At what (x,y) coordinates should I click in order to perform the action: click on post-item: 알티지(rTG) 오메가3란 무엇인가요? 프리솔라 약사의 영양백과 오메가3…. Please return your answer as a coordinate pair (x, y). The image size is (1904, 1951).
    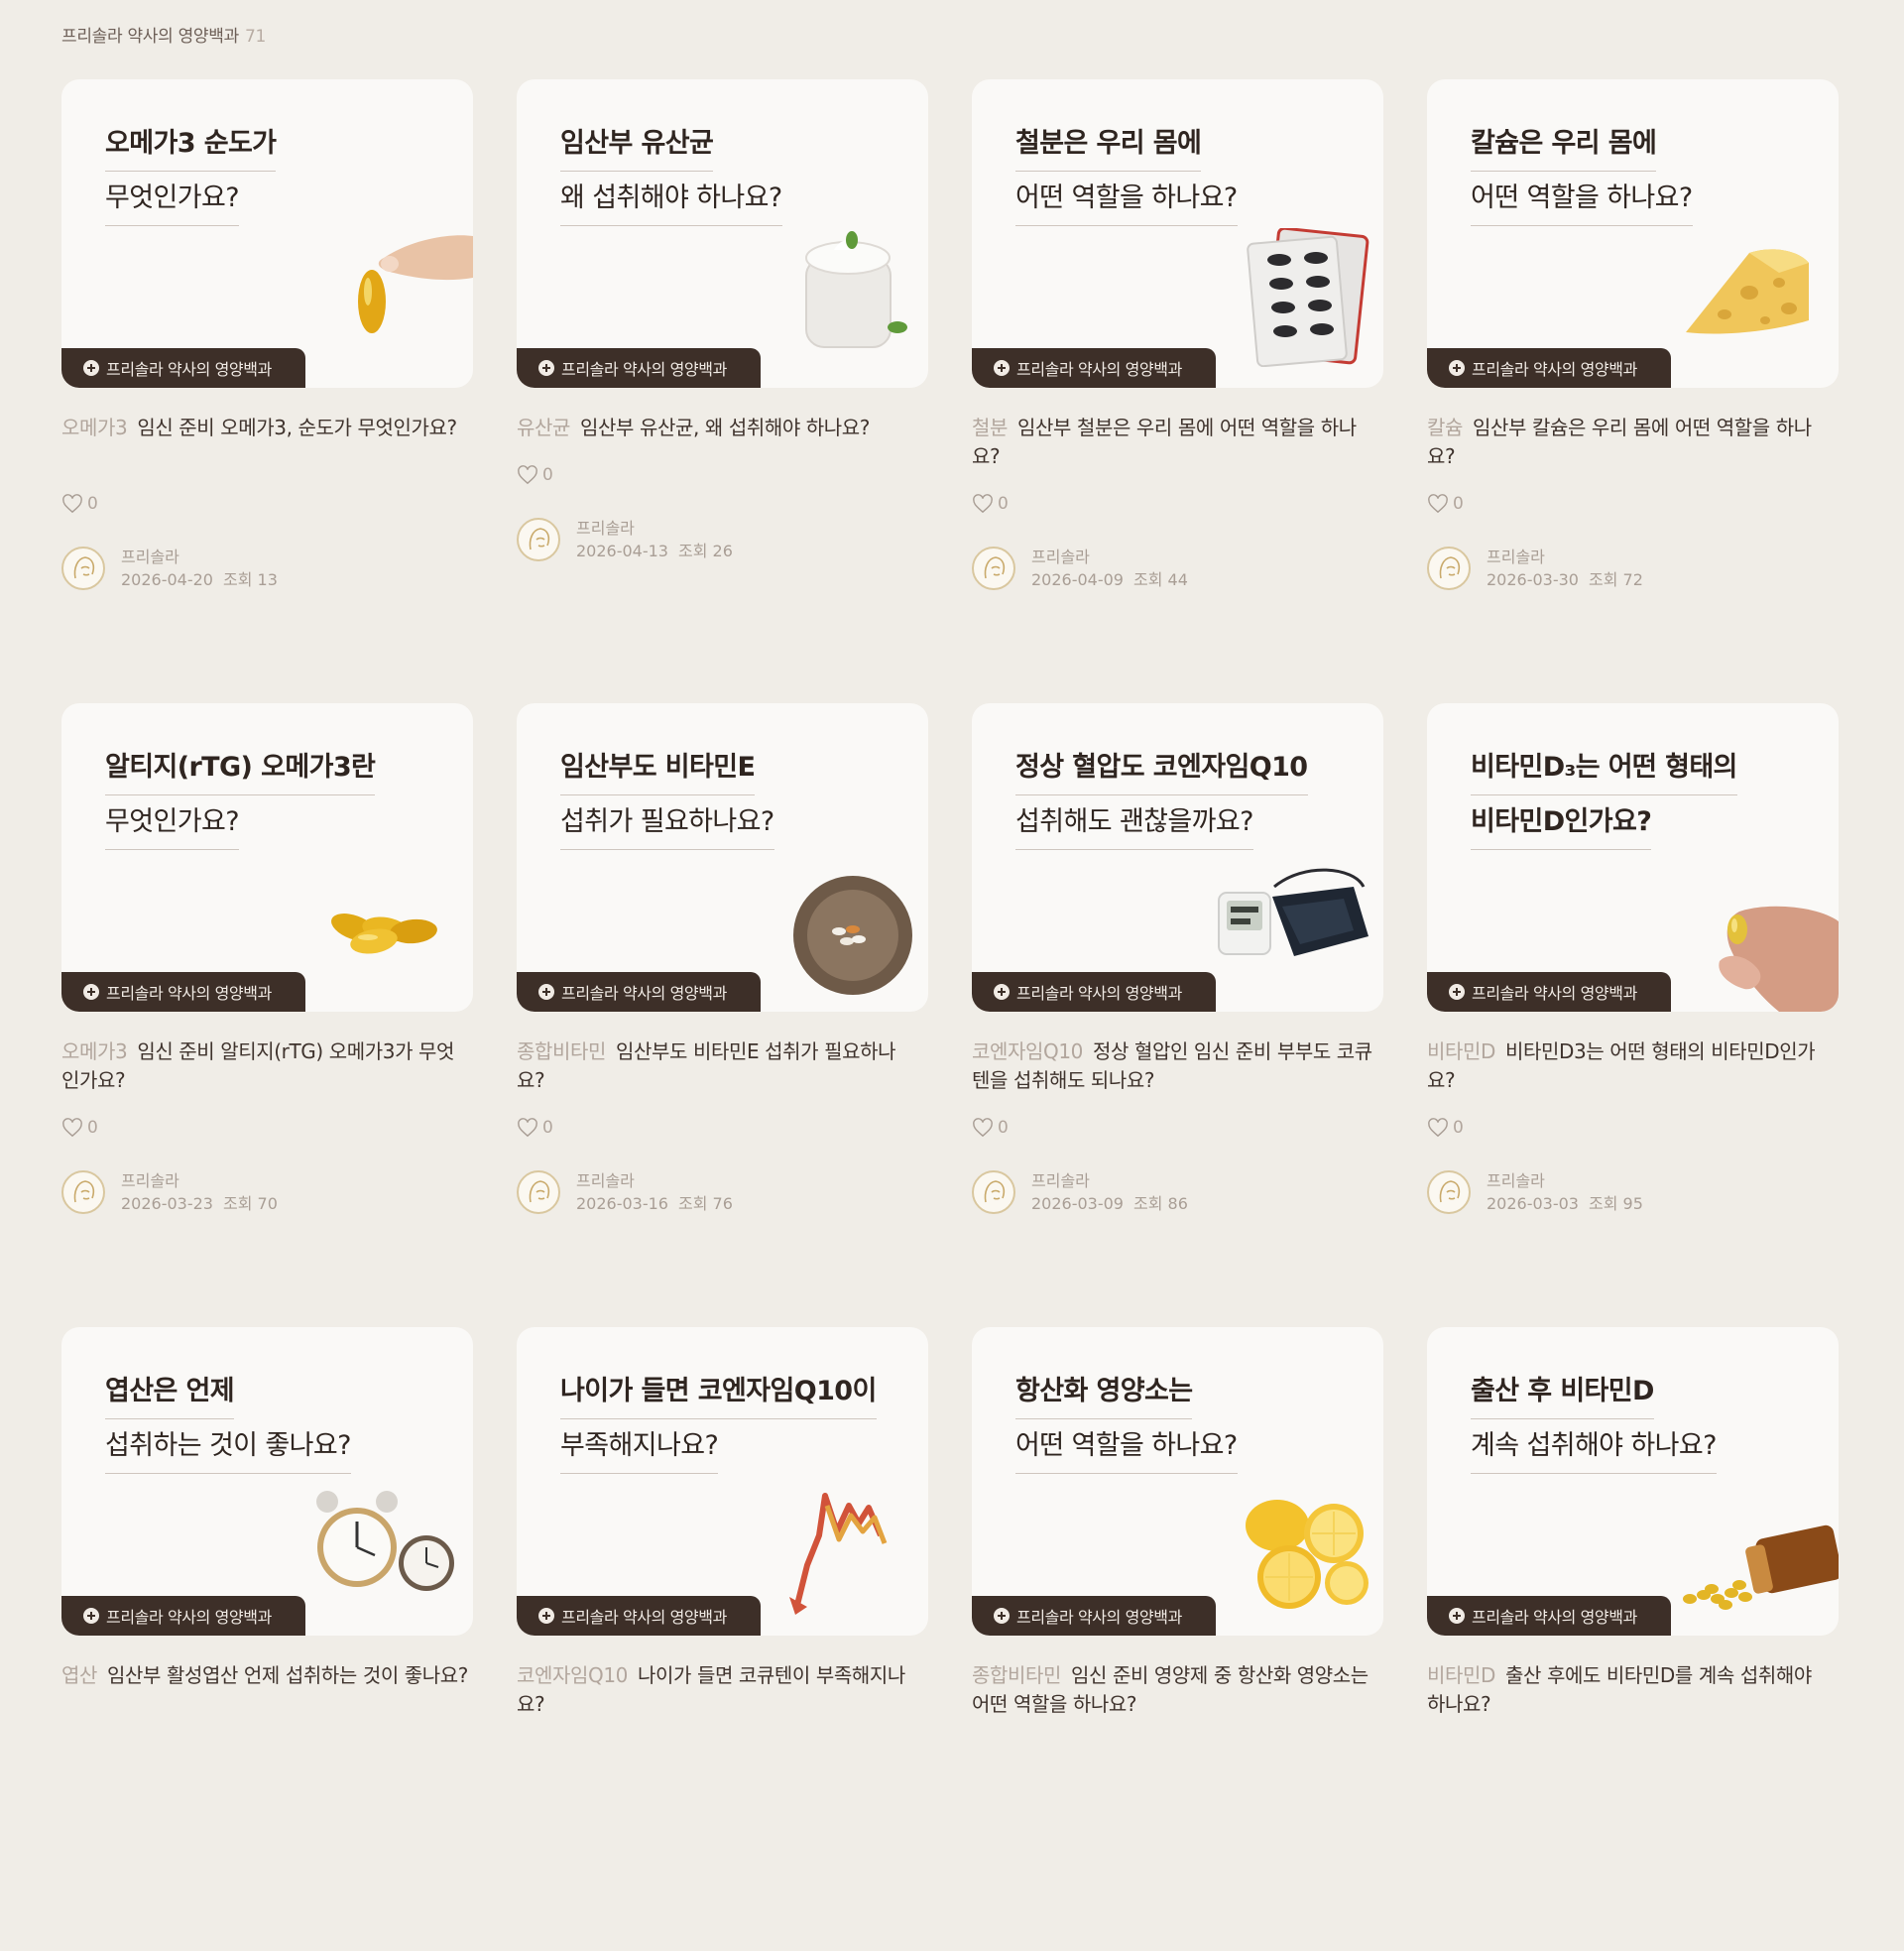
    Looking at the image, I should click on (267, 1015).